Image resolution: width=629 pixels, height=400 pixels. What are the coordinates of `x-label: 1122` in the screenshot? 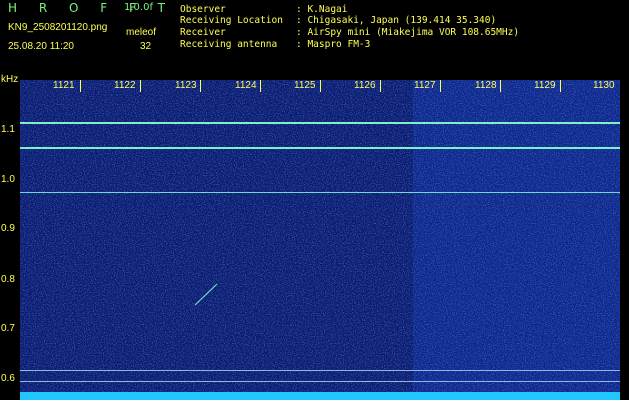 It's located at (125, 85).